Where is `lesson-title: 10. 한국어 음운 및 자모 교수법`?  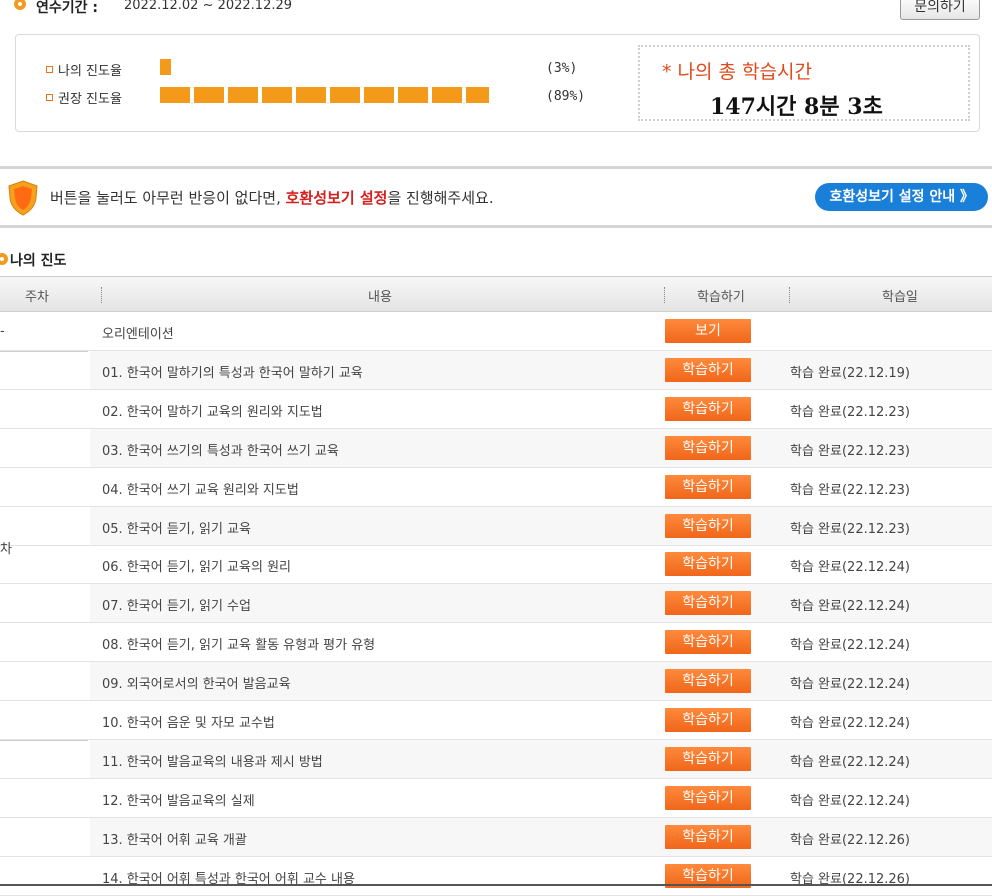
lesson-title: 10. 한국어 음운 및 자모 교수법 is located at coordinates (188, 723).